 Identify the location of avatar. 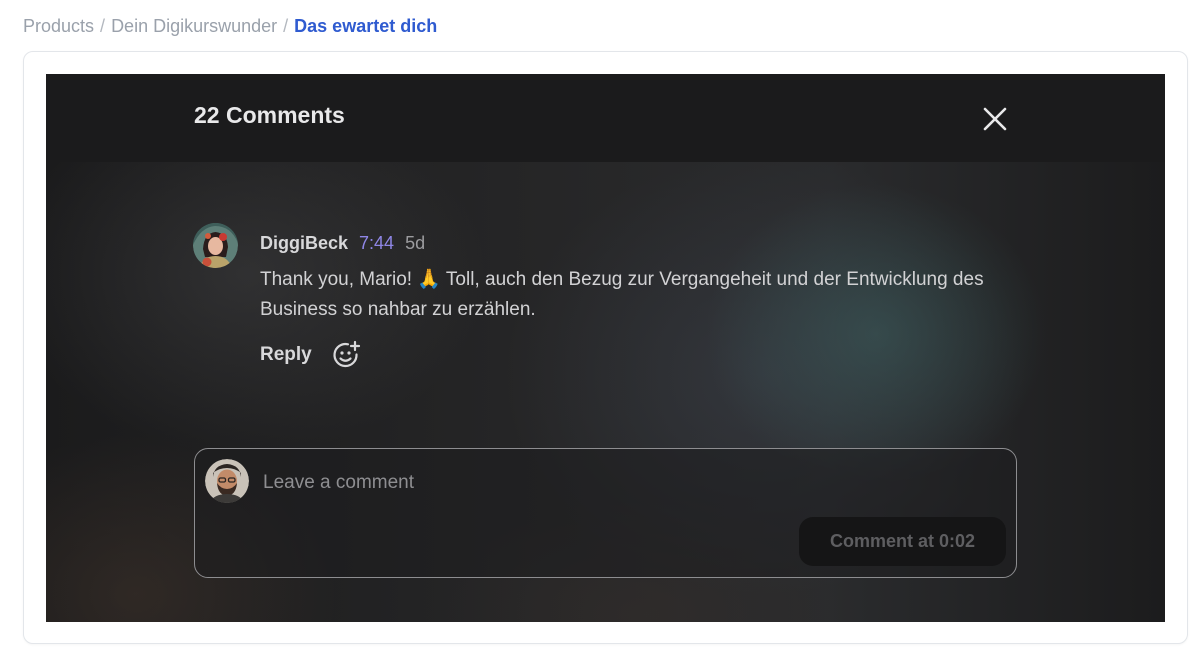
(215, 245).